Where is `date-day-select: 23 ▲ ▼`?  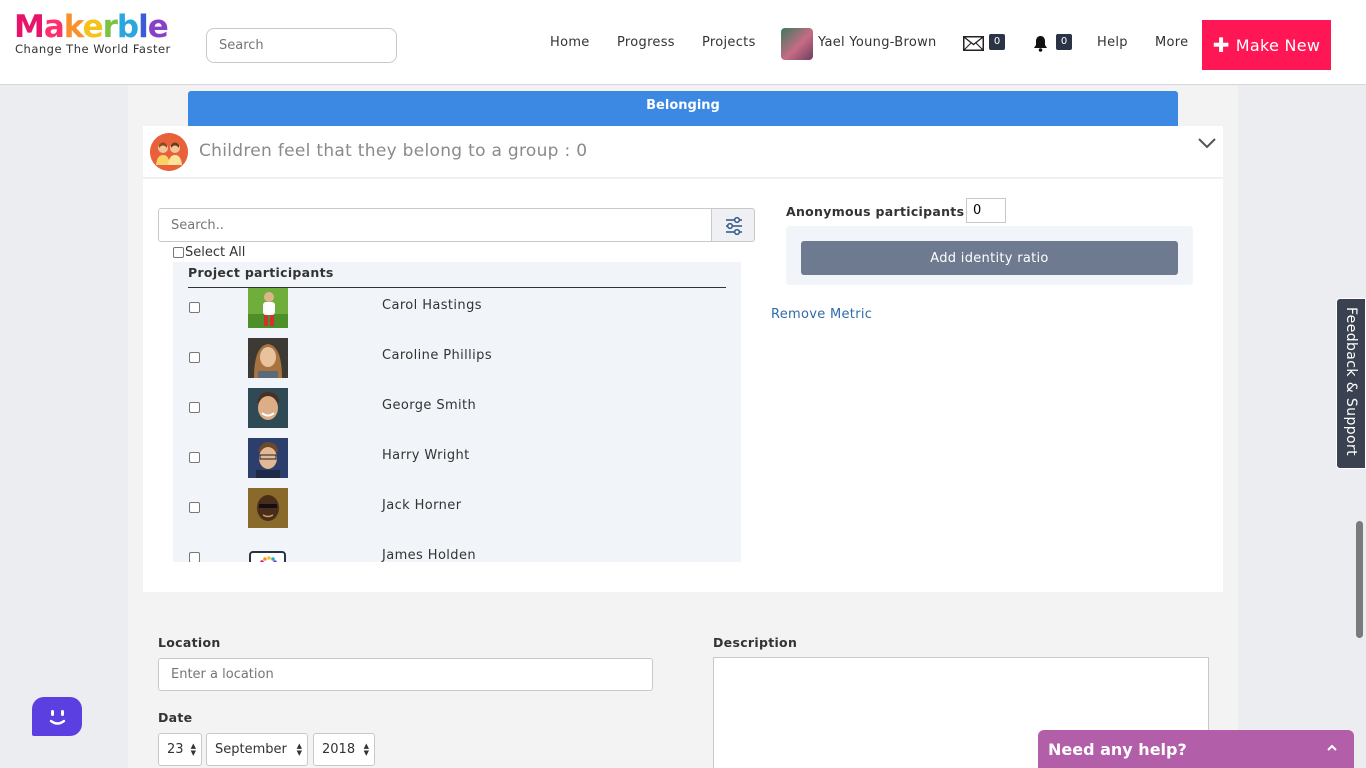 date-day-select: 23 ▲ ▼ is located at coordinates (180, 749).